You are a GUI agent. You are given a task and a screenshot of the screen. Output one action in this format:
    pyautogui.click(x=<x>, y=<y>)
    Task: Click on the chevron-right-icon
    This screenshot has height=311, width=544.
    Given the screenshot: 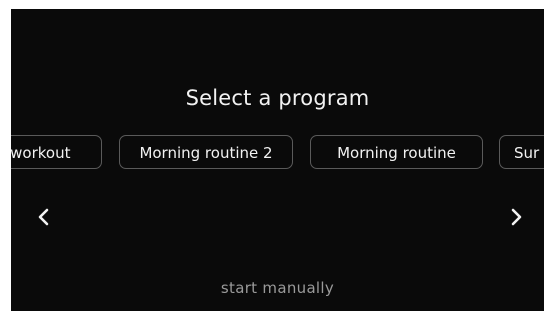 What is the action you would take?
    pyautogui.click(x=516, y=217)
    